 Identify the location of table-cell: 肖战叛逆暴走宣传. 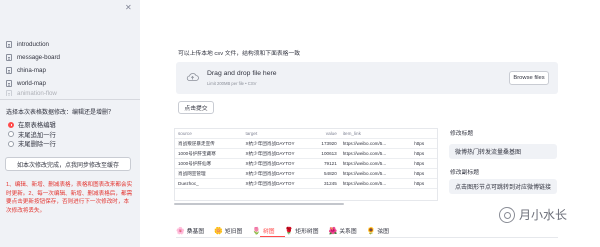
(208, 144).